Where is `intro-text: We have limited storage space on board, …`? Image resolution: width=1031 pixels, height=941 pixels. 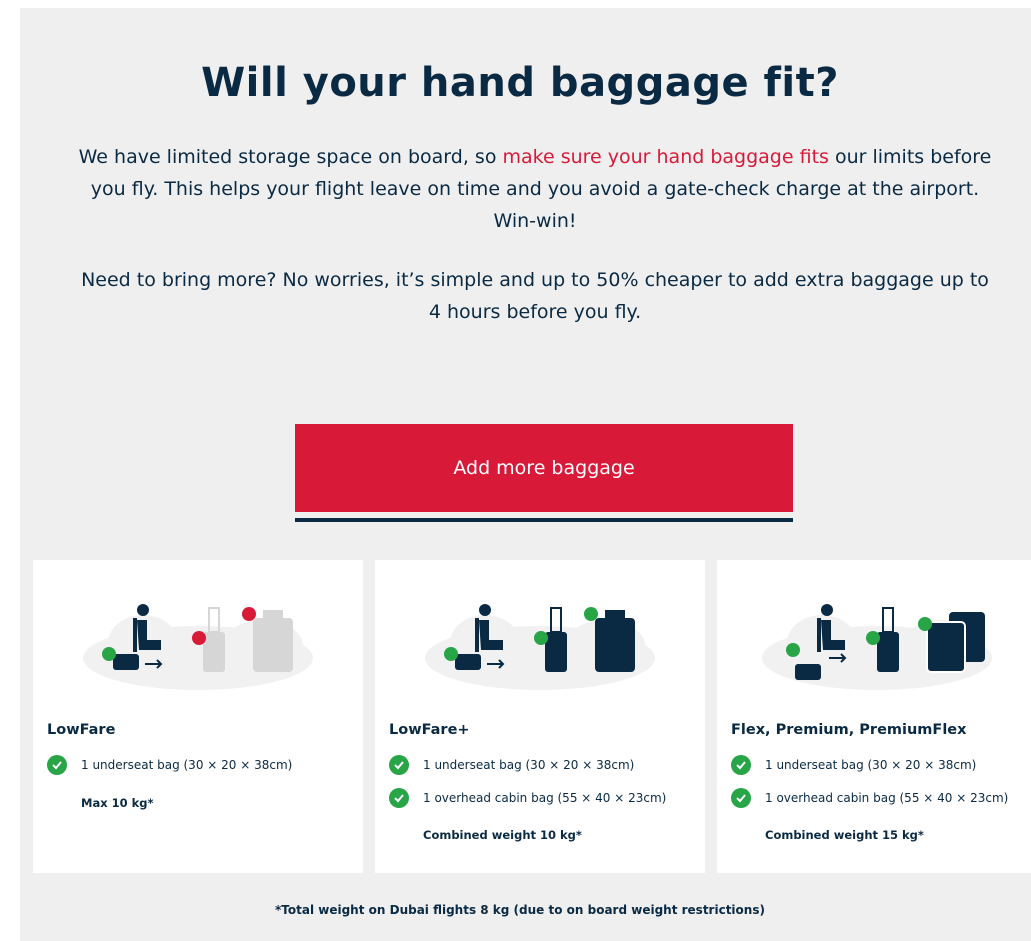 intro-text: We have limited storage space on board, … is located at coordinates (535, 189).